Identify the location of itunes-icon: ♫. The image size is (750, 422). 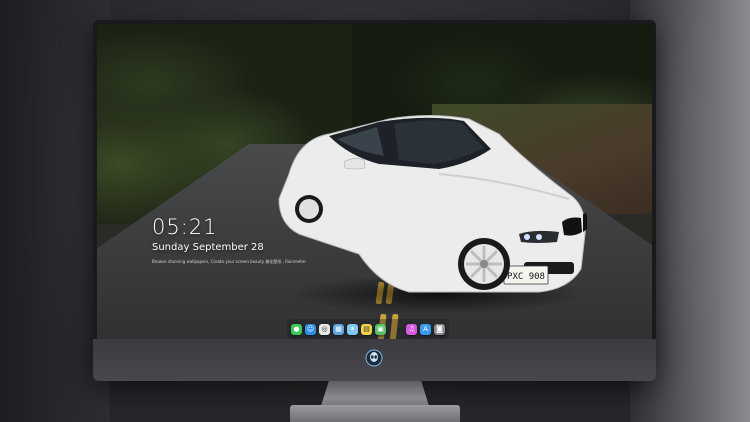
(411, 329).